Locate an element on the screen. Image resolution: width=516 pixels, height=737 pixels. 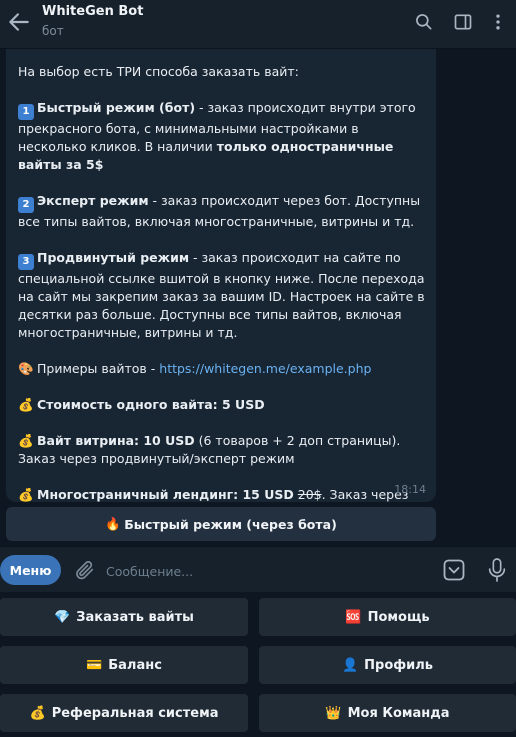
palette-icon: 🎨 is located at coordinates (26, 368).